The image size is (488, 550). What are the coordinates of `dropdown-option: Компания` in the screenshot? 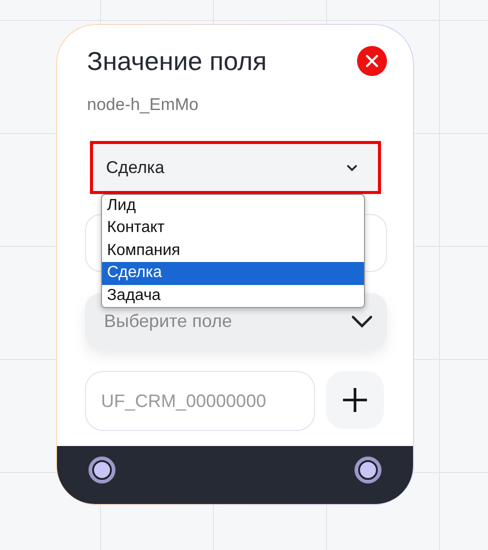 It's located at (233, 251).